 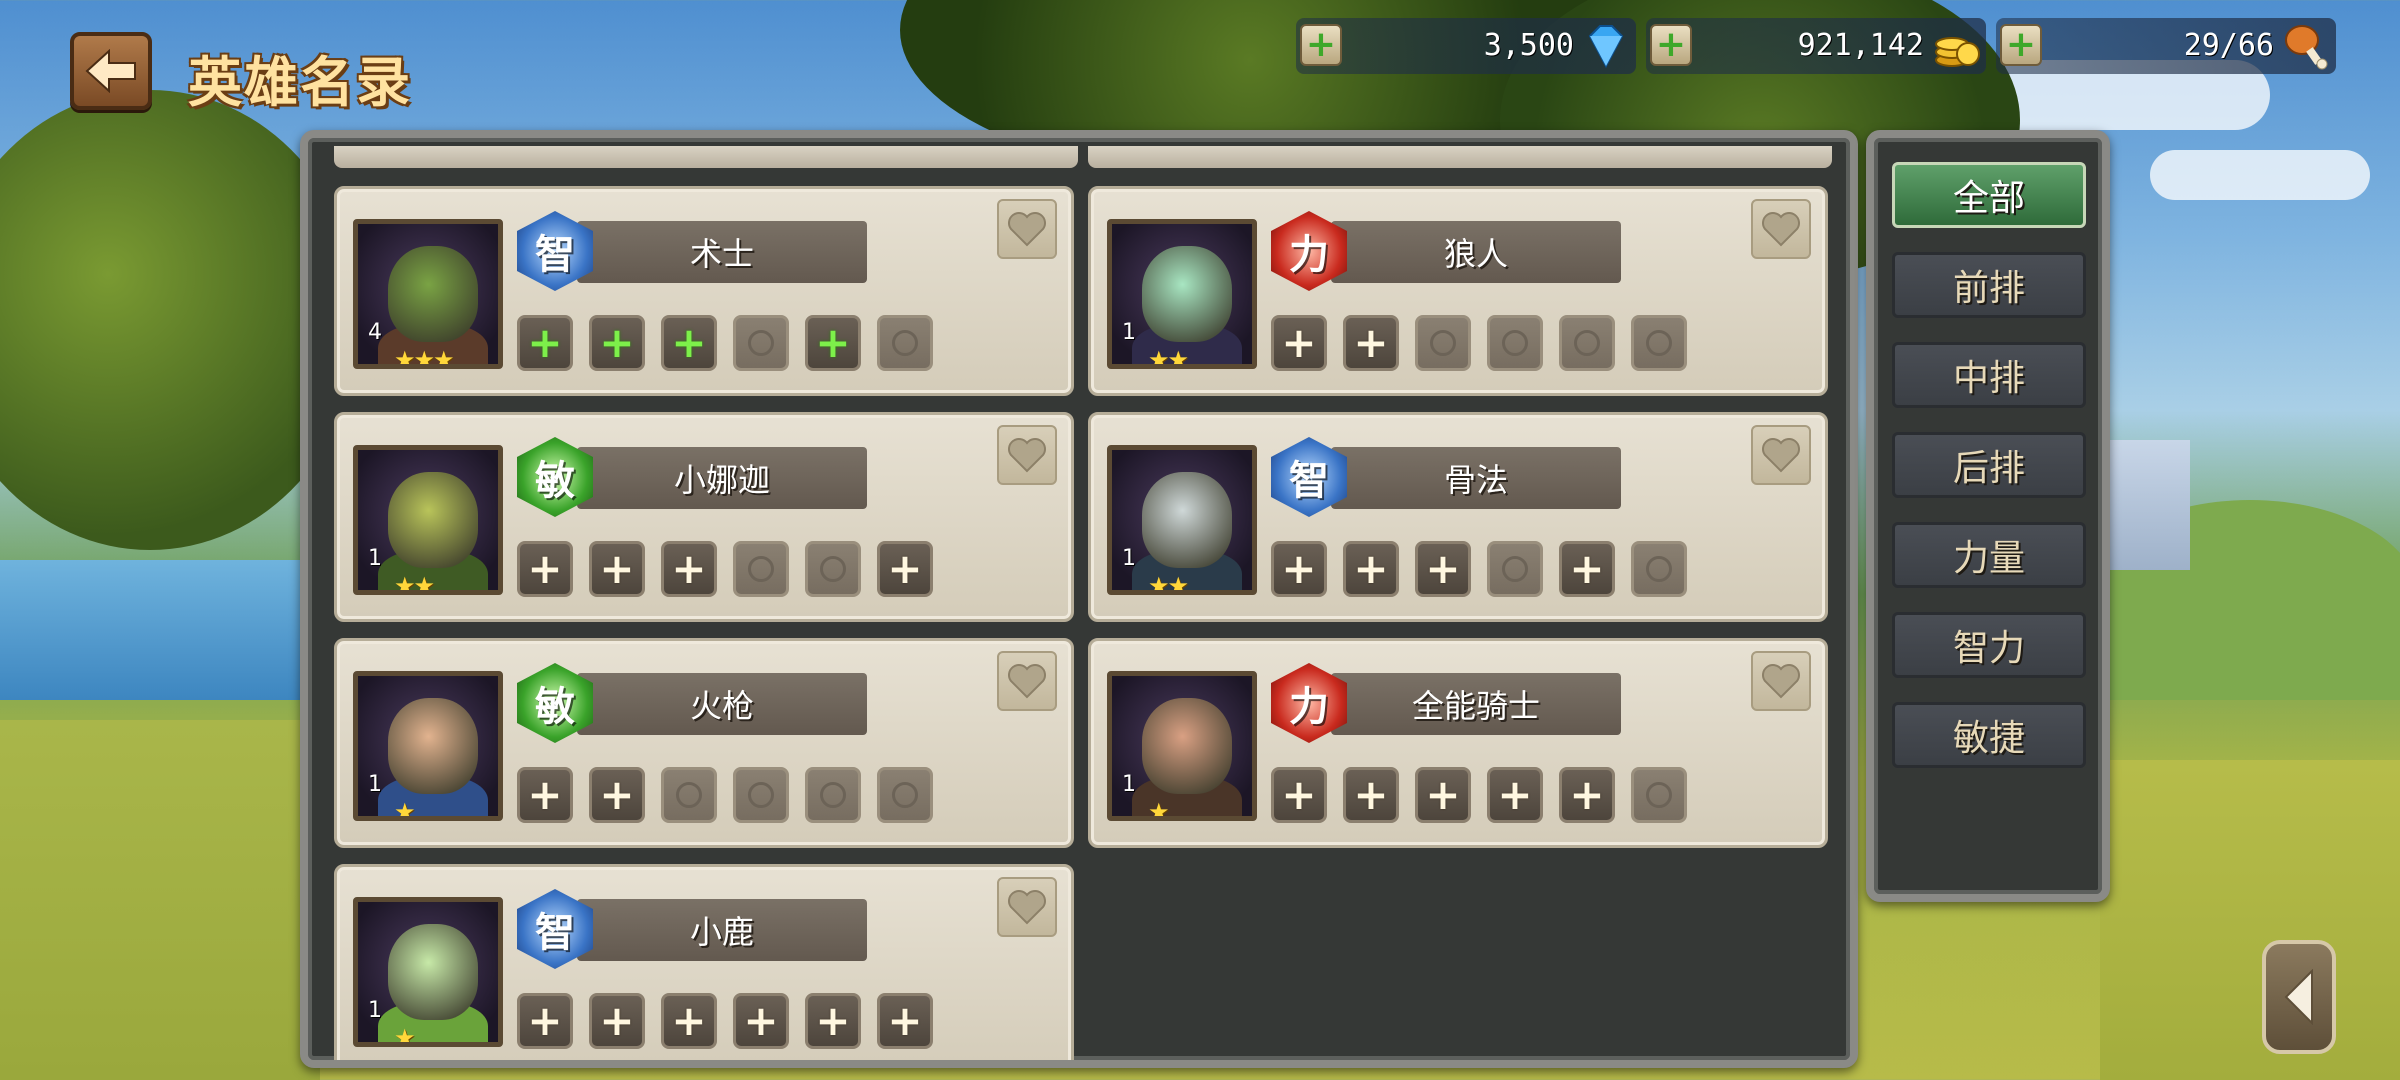 I want to click on arrow-left-icon, so click(x=110, y=71).